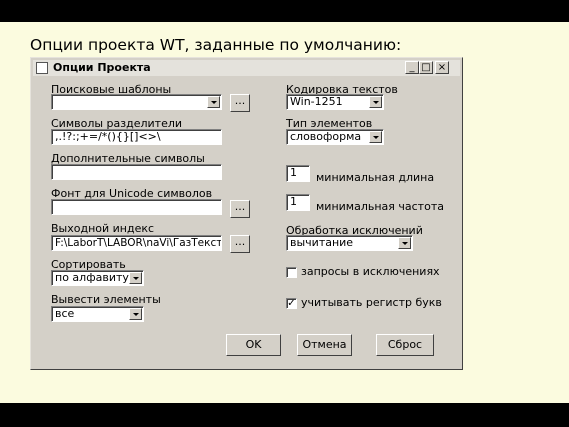 The width and height of the screenshot is (569, 427). What do you see at coordinates (412, 67) in the screenshot?
I see `minimize-button: _` at bounding box center [412, 67].